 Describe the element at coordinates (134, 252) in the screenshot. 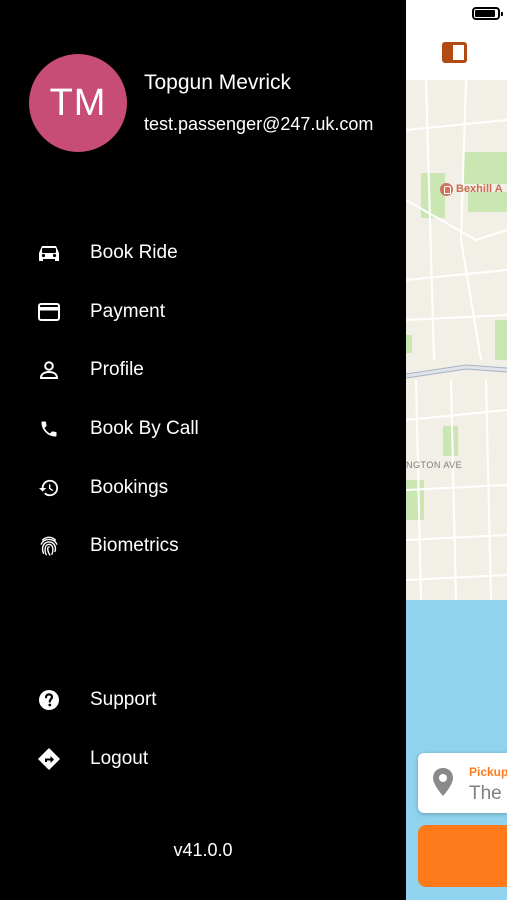

I see `menu-item-label: Book Ride` at that location.